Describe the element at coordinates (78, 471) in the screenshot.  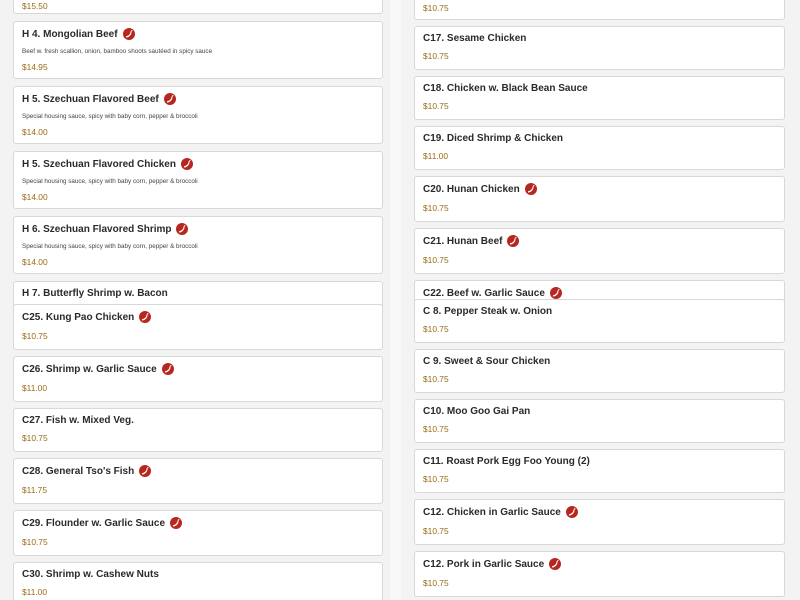
I see `item-name: C28. General Tso's Fish` at that location.